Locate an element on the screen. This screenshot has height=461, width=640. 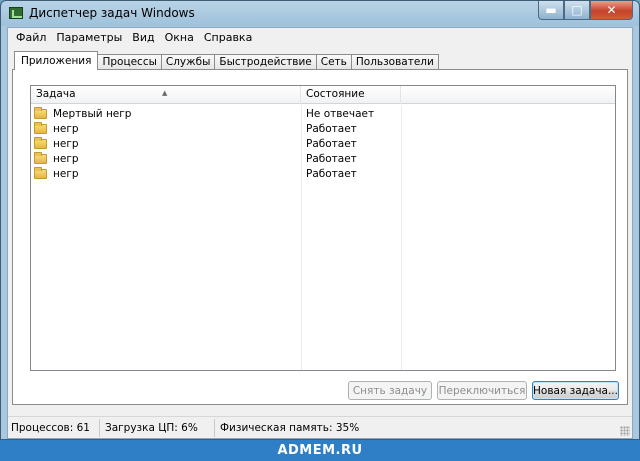
end-task-button: Снять задачу is located at coordinates (390, 390).